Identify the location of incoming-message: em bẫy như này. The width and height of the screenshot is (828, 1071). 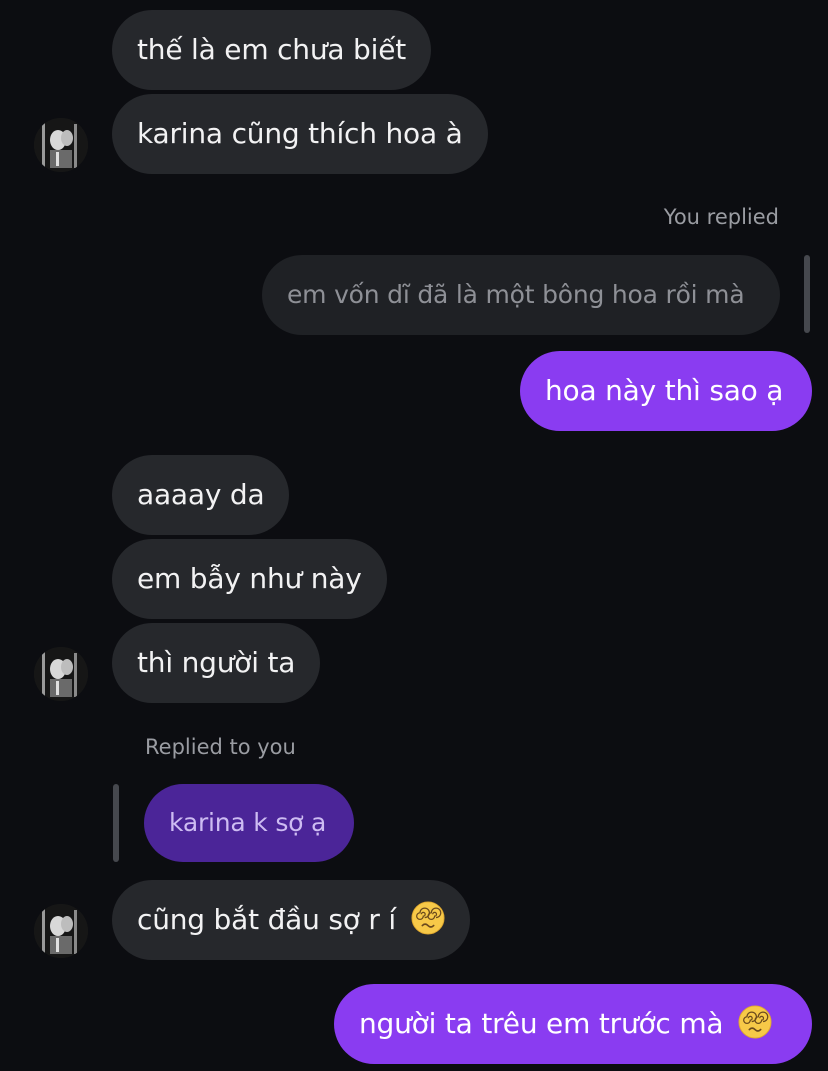
(249, 579).